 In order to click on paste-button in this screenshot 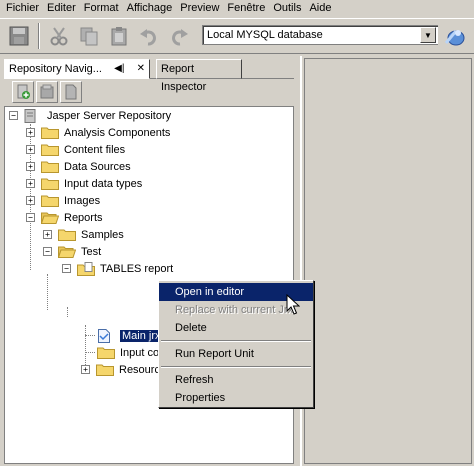, I will do `click(119, 36)`.